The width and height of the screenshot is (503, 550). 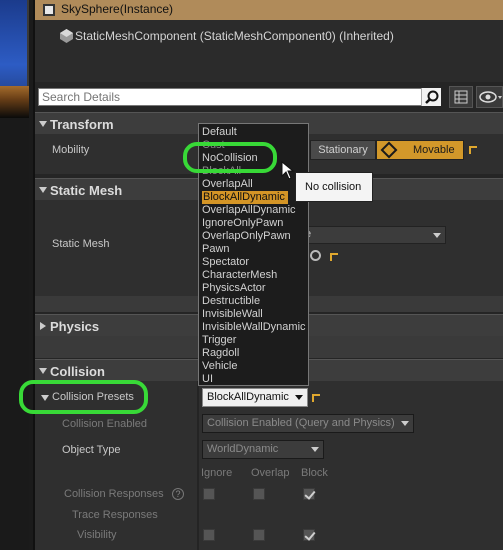 I want to click on dropdown-item: InvisibleWallDynamic, so click(x=254, y=327).